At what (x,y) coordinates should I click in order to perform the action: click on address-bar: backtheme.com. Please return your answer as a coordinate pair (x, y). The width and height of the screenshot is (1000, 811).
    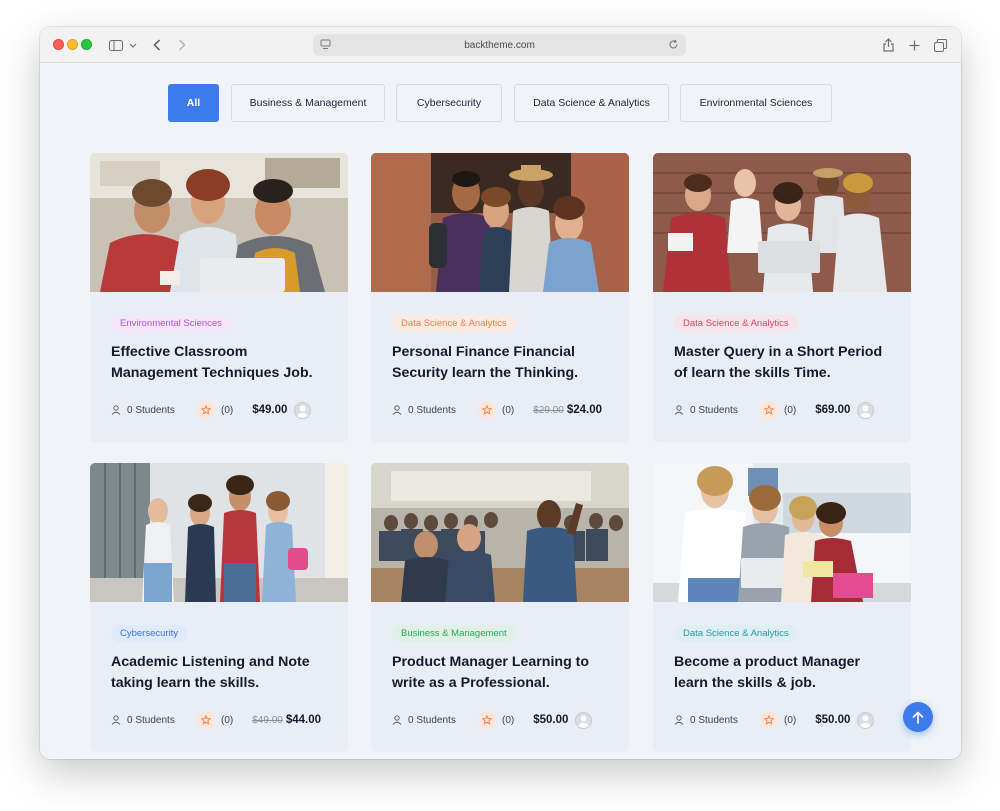
    Looking at the image, I should click on (499, 45).